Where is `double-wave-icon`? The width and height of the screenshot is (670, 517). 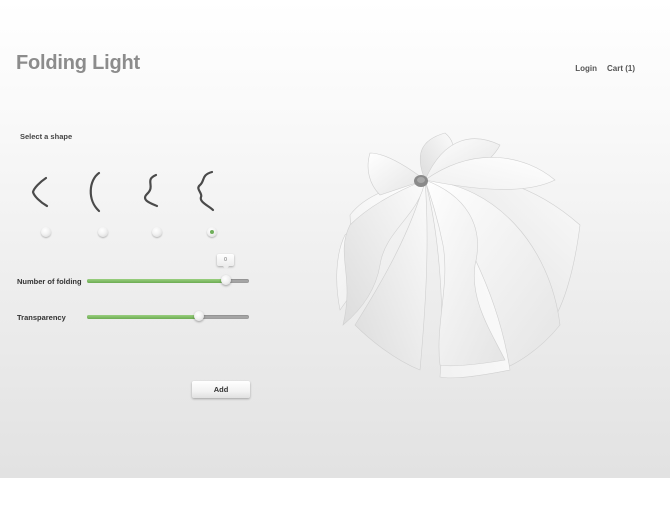
double-wave-icon is located at coordinates (151, 190).